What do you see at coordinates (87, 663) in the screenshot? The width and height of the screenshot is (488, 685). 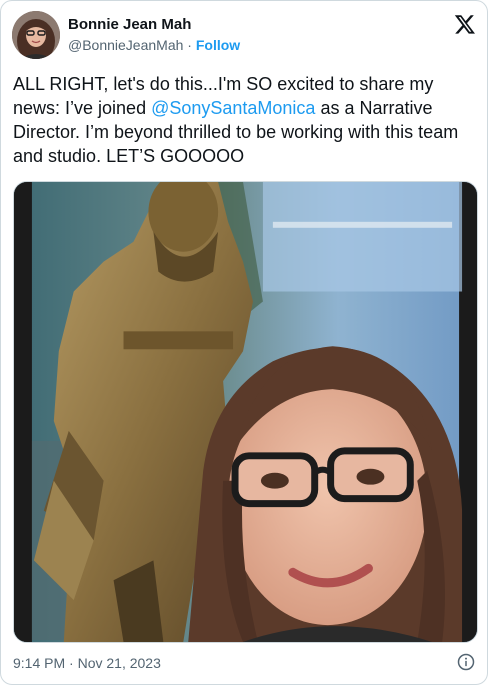 I see `timestamp: 9:14 PM · Nov 21, 2023` at bounding box center [87, 663].